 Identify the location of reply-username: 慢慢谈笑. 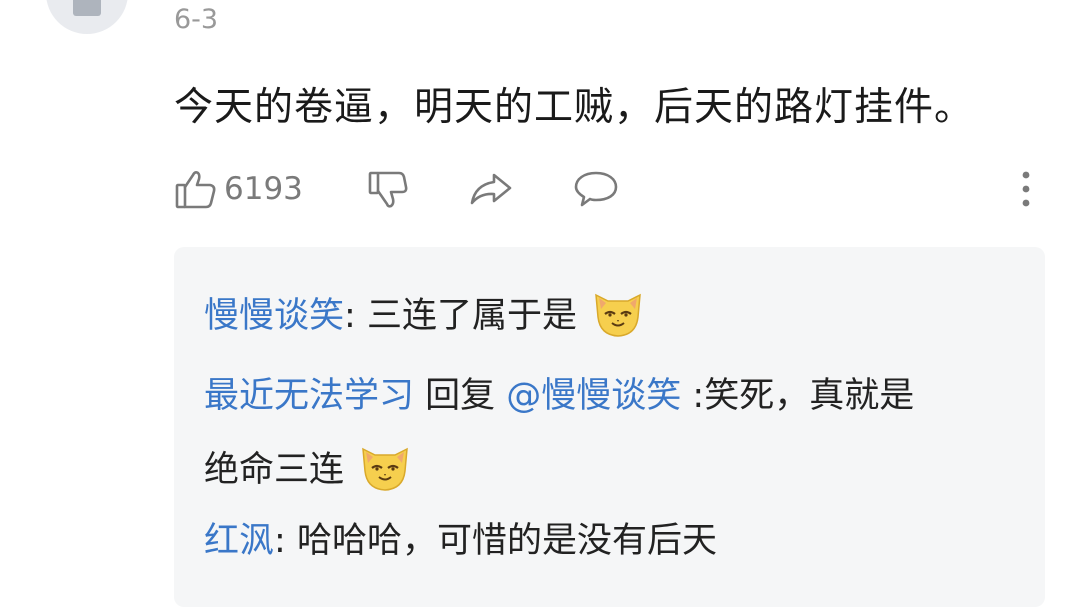
(274, 316).